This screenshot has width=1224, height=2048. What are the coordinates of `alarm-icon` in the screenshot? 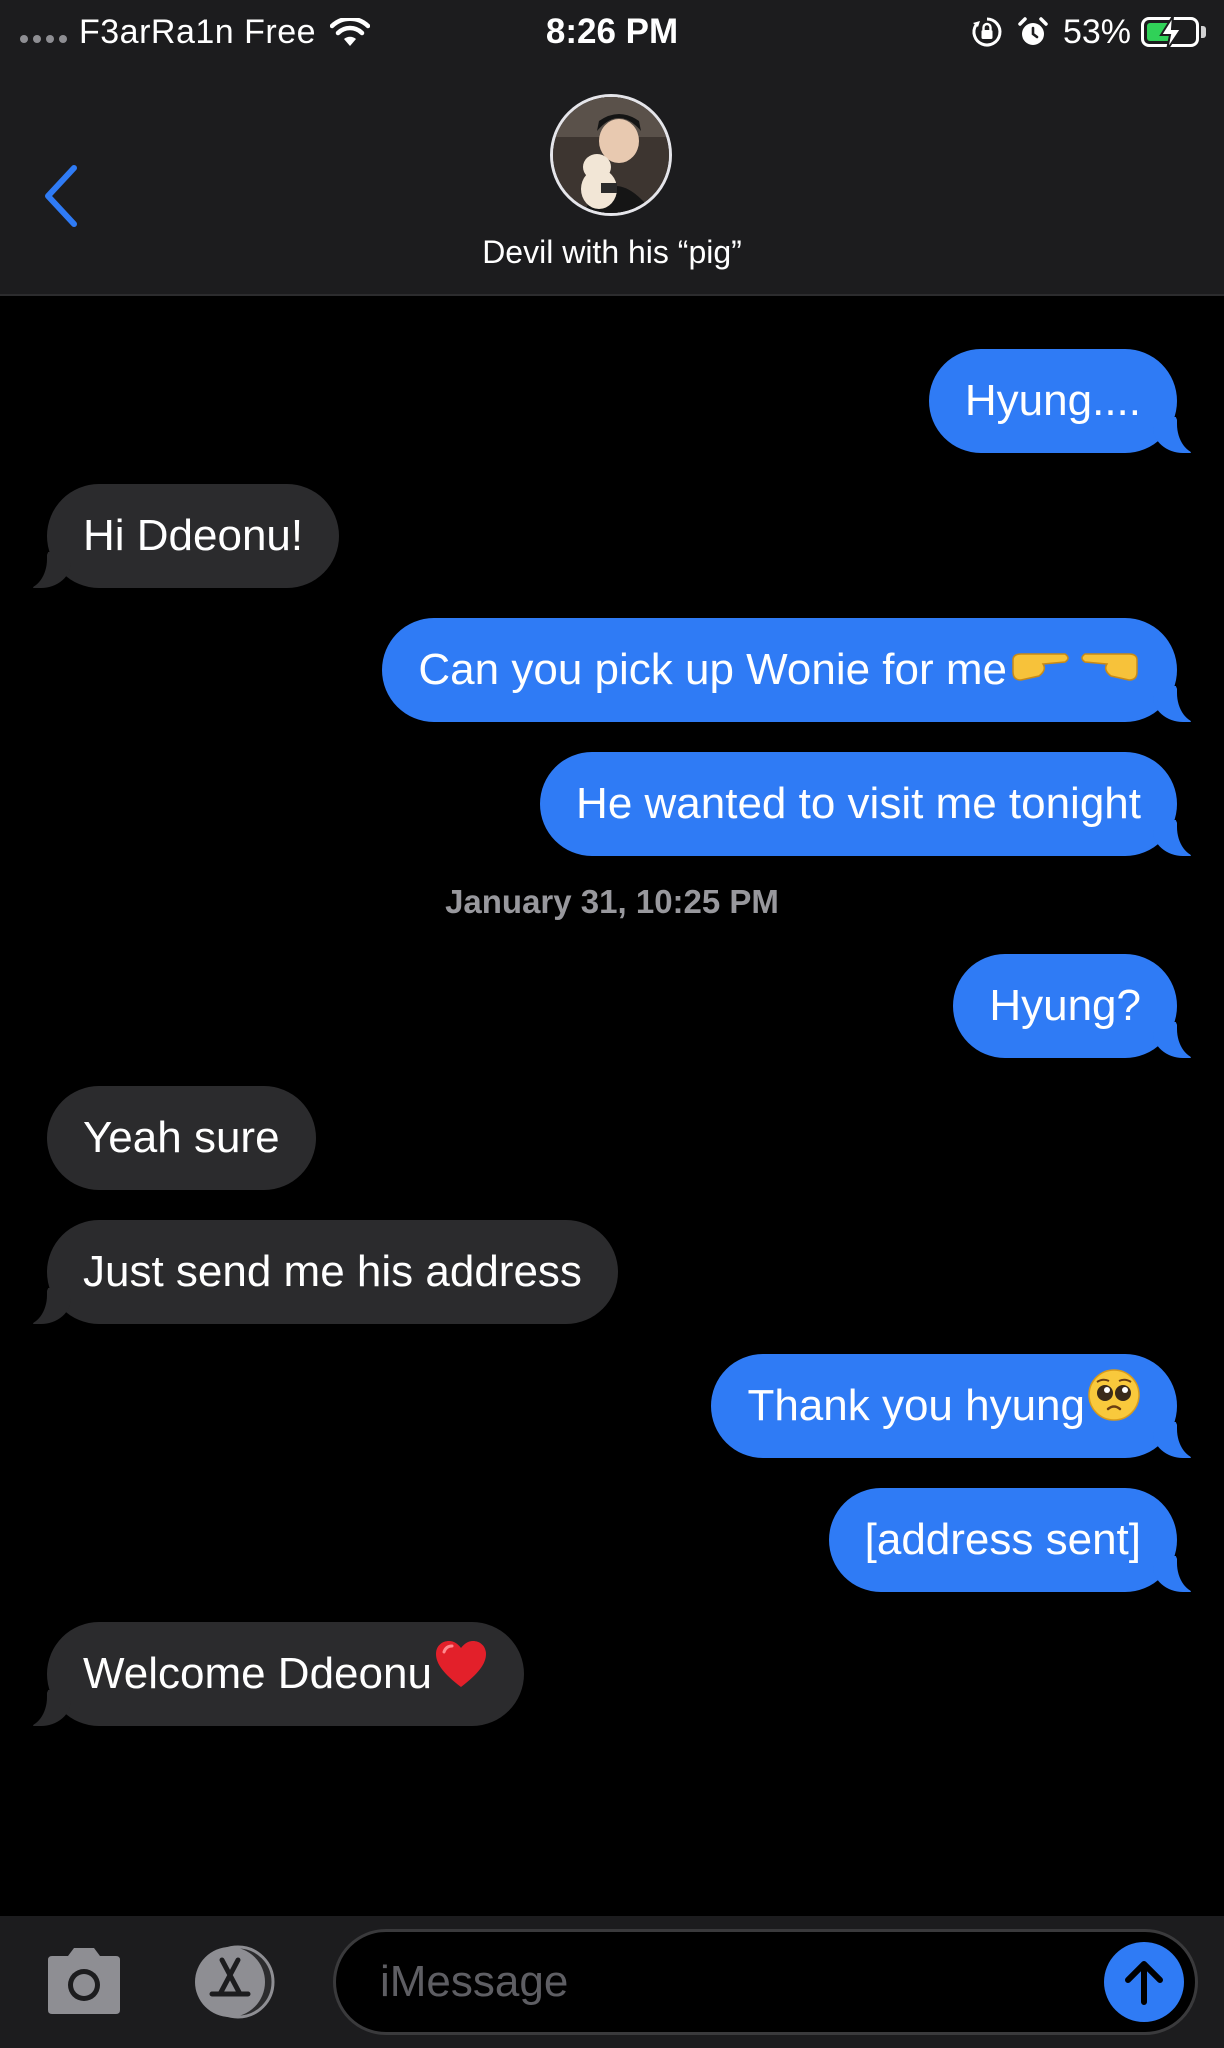 It's located at (1033, 32).